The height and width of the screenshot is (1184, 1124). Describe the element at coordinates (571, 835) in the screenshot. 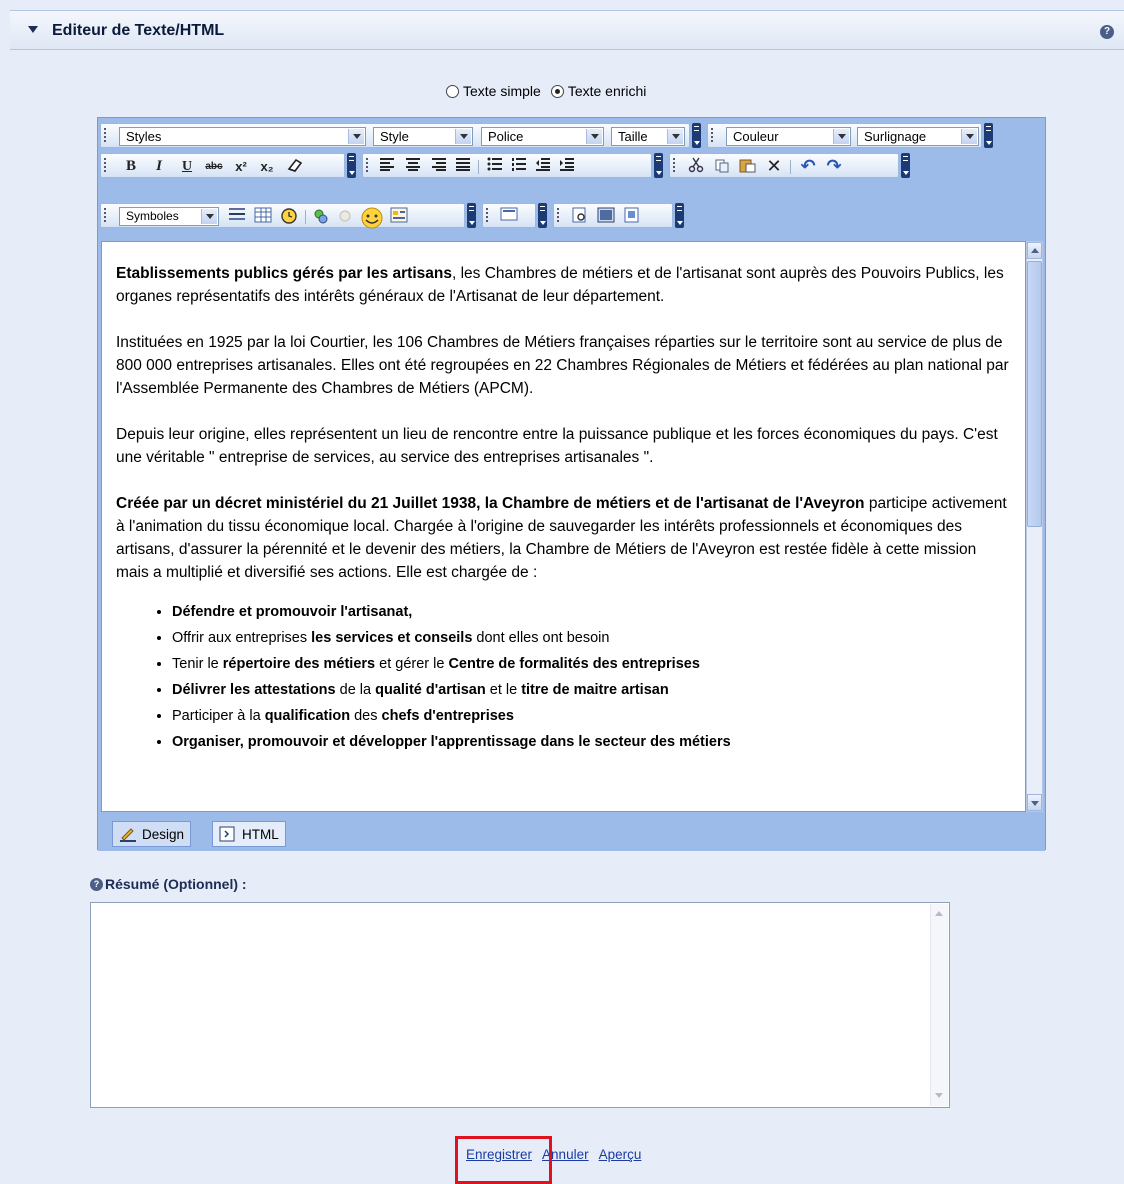

I see `editor-mode-tabs: Design HTML` at that location.